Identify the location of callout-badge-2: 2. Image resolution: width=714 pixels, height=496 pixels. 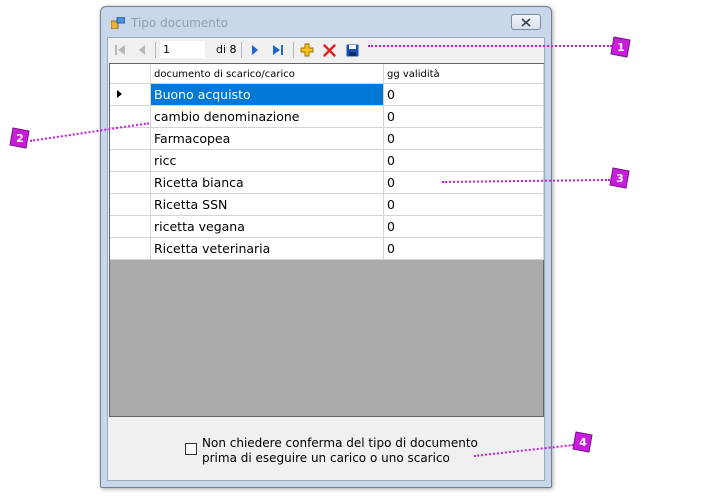
(20, 138).